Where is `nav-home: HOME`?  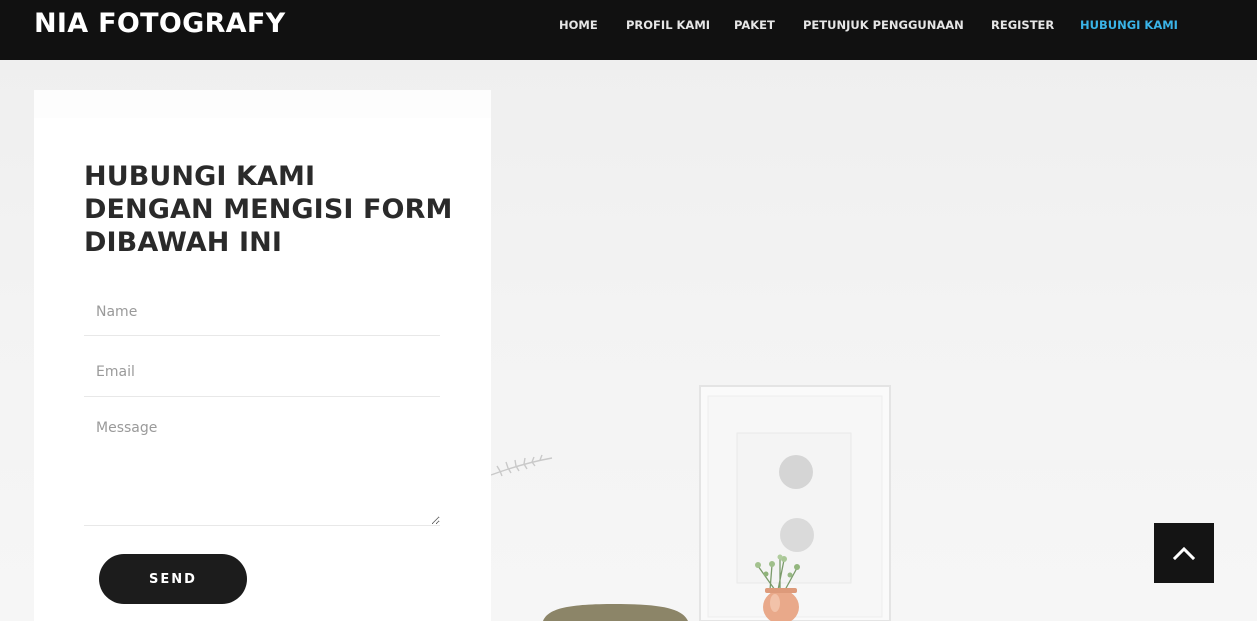 nav-home: HOME is located at coordinates (578, 25).